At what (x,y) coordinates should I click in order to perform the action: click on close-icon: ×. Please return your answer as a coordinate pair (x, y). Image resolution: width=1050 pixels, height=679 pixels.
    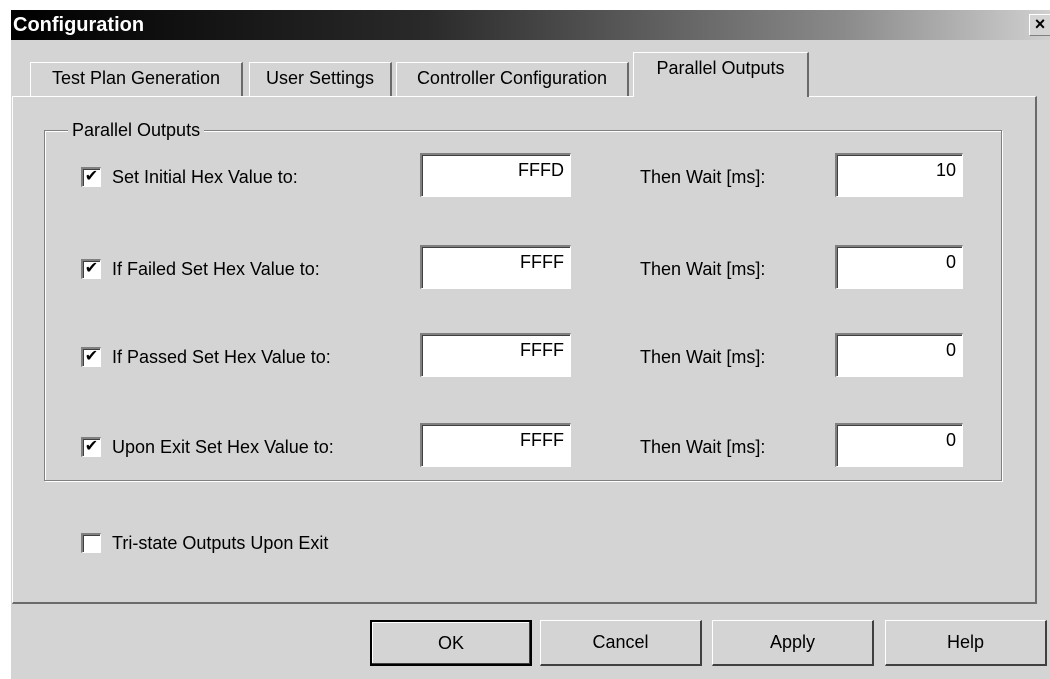
    Looking at the image, I should click on (1039, 25).